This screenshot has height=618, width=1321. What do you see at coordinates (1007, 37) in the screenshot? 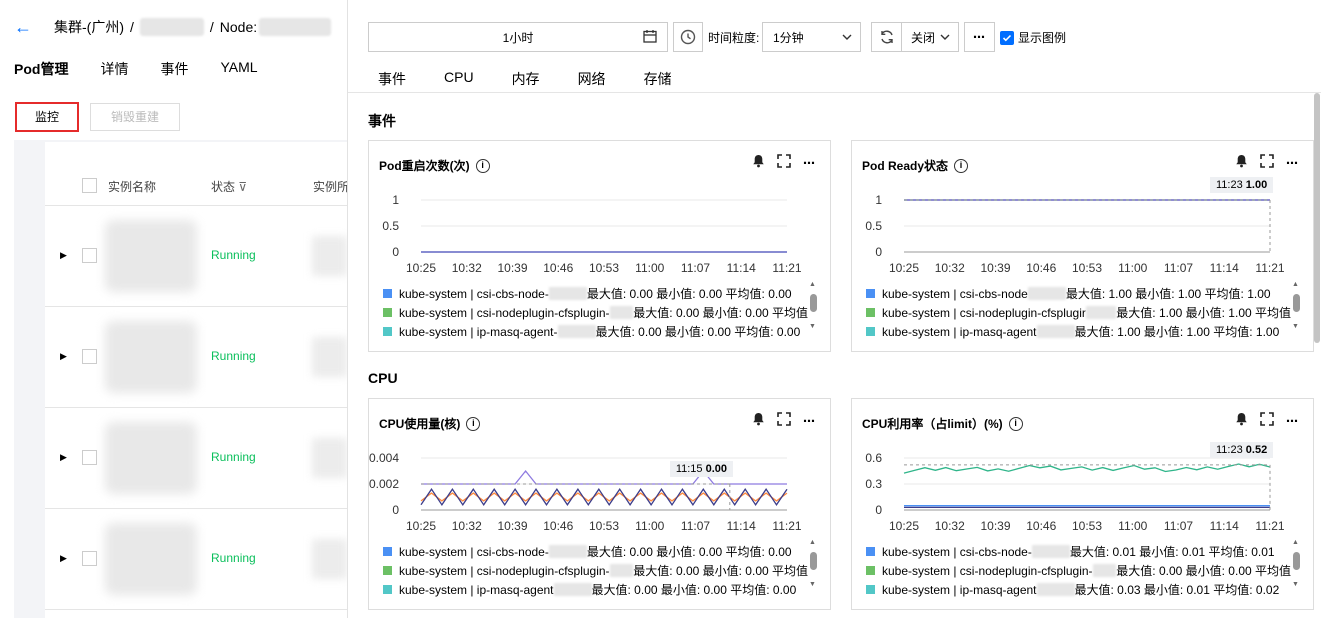
I see `checkbox-checked-icon` at bounding box center [1007, 37].